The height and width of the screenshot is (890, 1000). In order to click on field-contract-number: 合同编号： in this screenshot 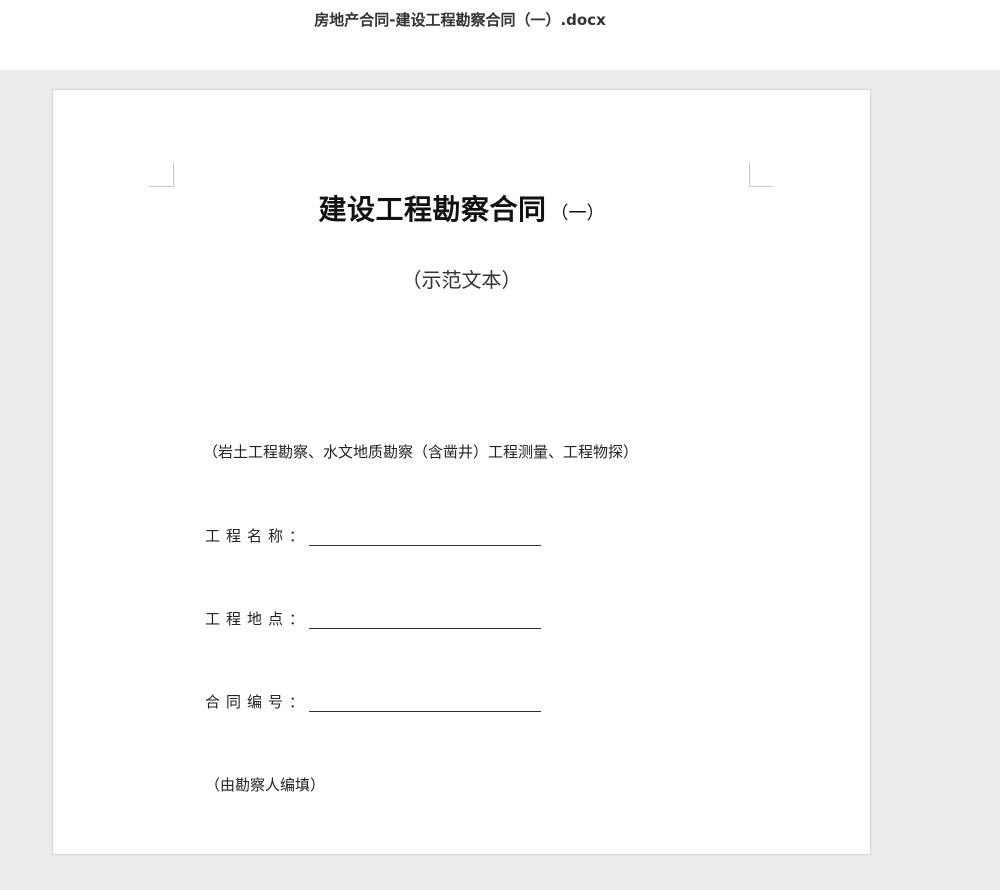, I will do `click(405, 703)`.